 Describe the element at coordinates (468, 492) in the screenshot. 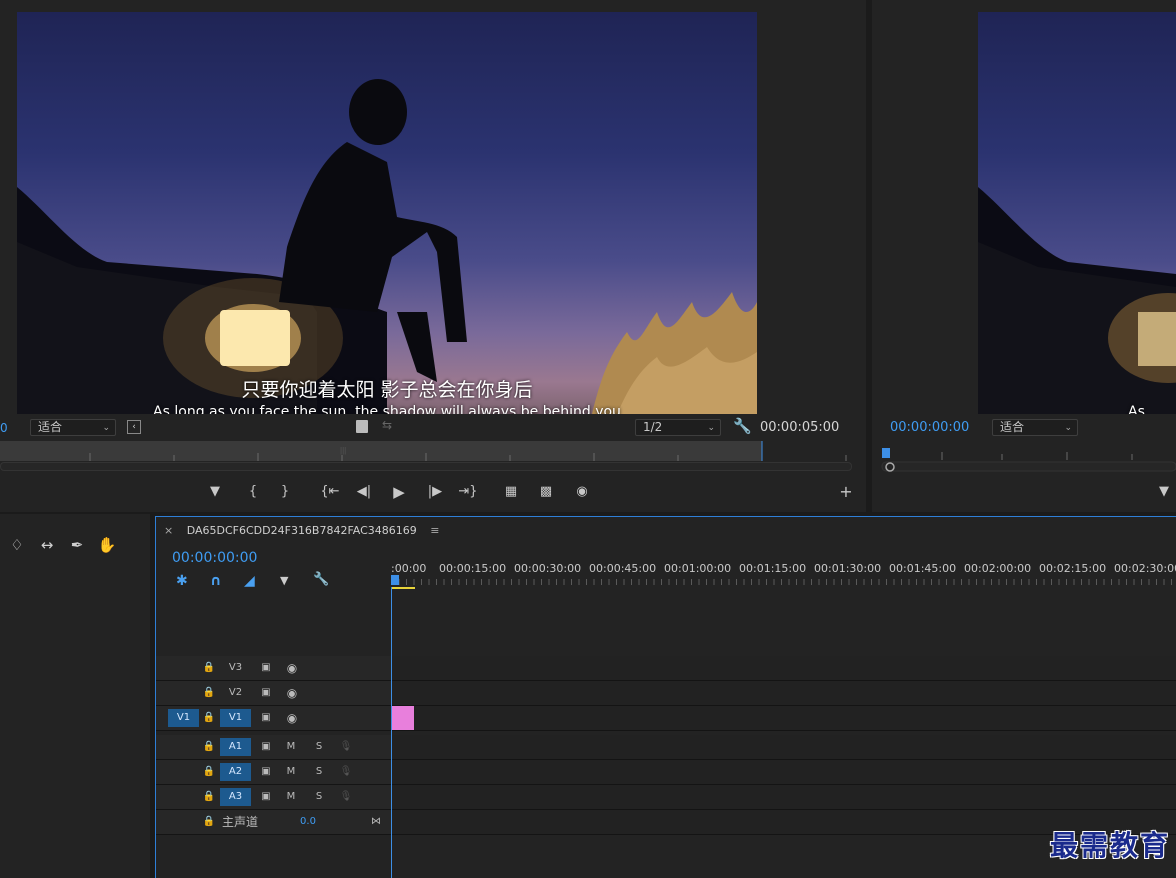

I see `go-to-out-icon: ⇥}` at that location.